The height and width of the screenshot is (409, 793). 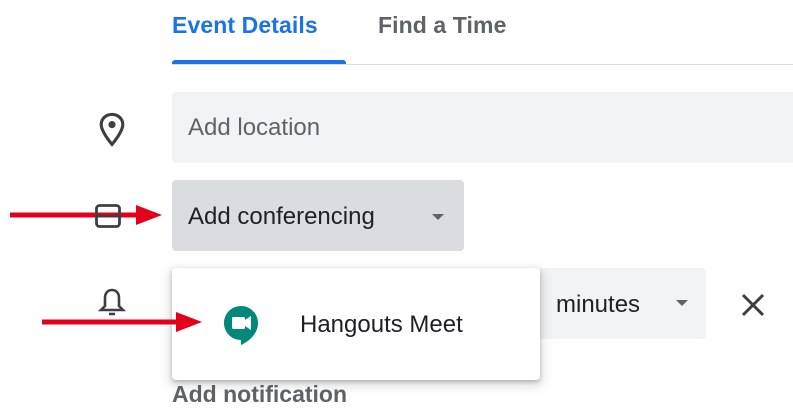 What do you see at coordinates (598, 304) in the screenshot?
I see `notification-unit-label: minutes` at bounding box center [598, 304].